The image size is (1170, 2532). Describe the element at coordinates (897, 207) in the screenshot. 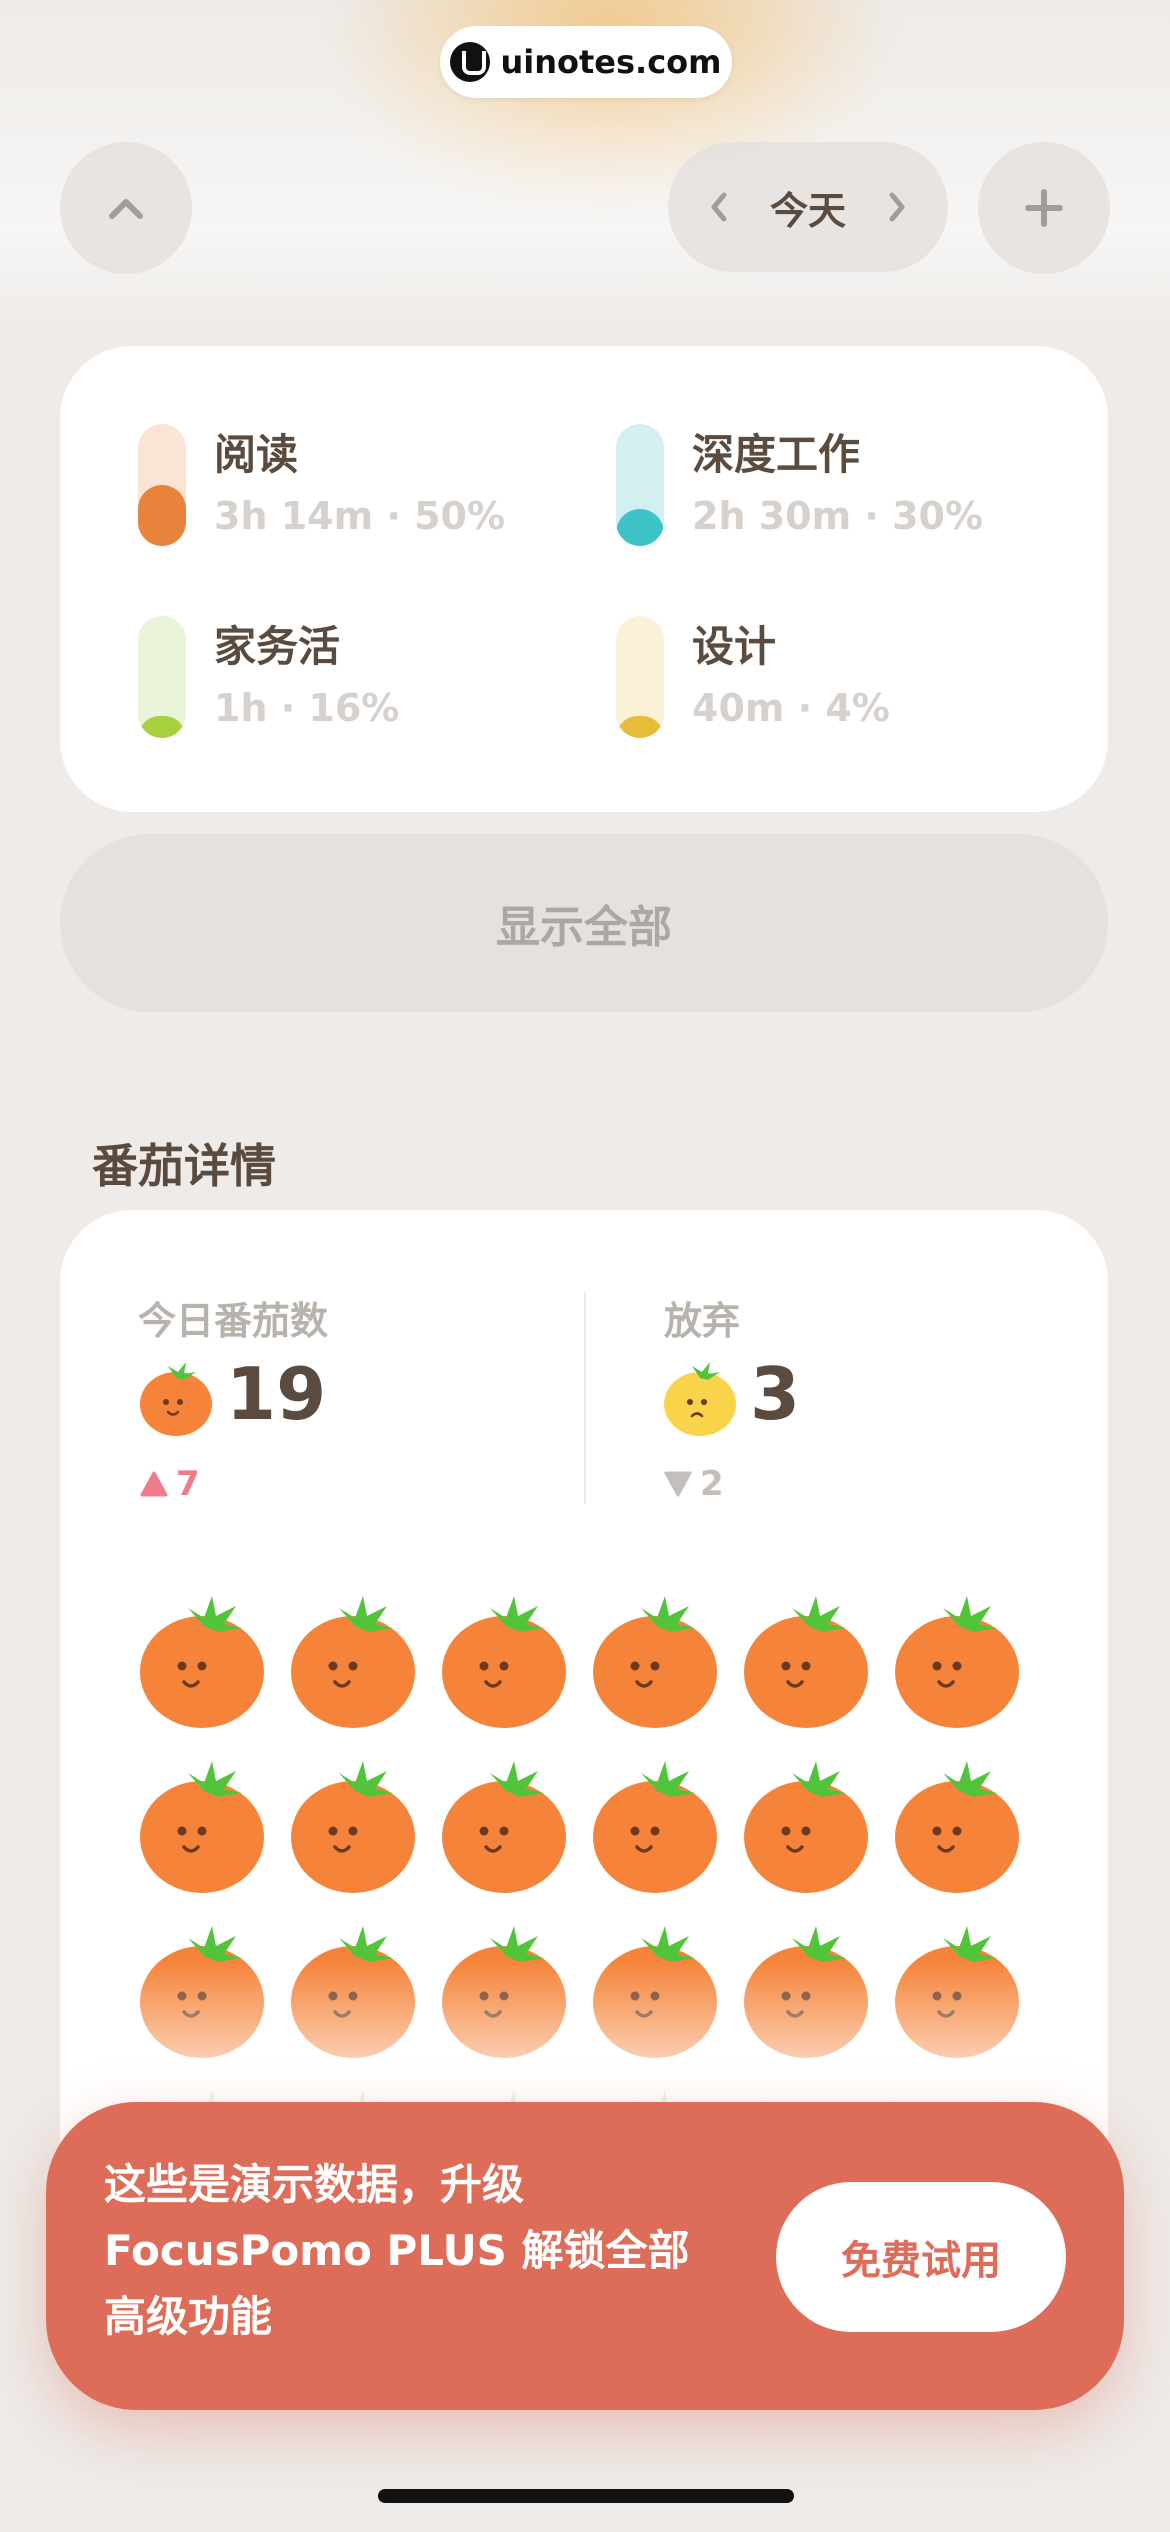

I see `chevron-right-icon` at that location.